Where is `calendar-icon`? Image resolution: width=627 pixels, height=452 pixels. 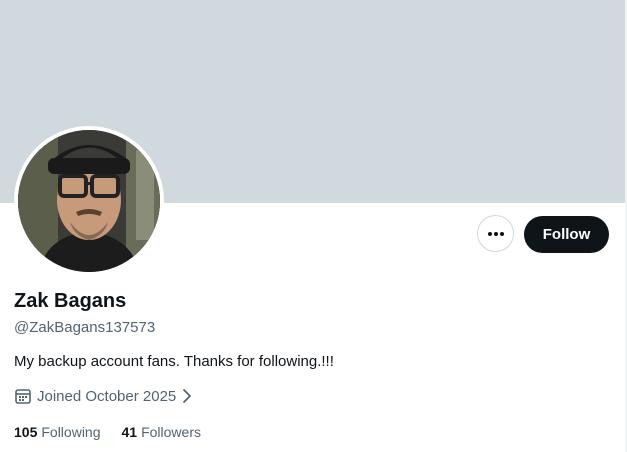
calendar-icon is located at coordinates (23, 396).